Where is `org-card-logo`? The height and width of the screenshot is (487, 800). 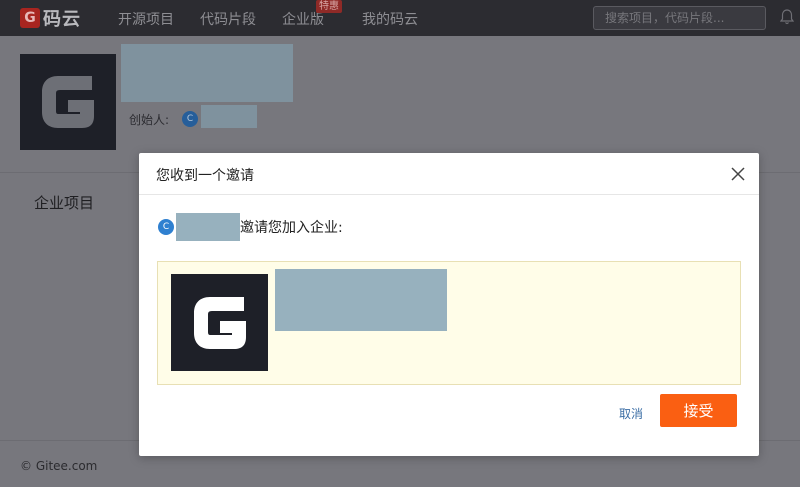 org-card-logo is located at coordinates (219, 322).